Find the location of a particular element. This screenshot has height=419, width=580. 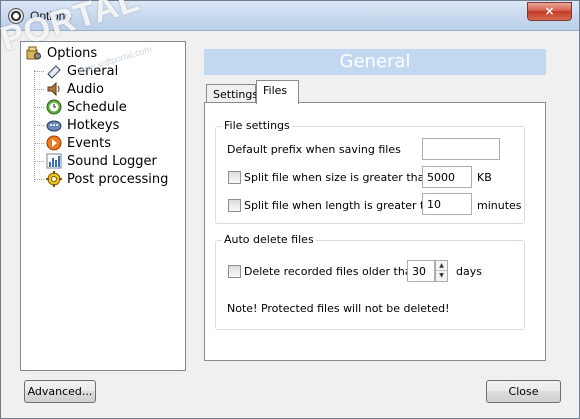

tab-files: Files is located at coordinates (277, 92).